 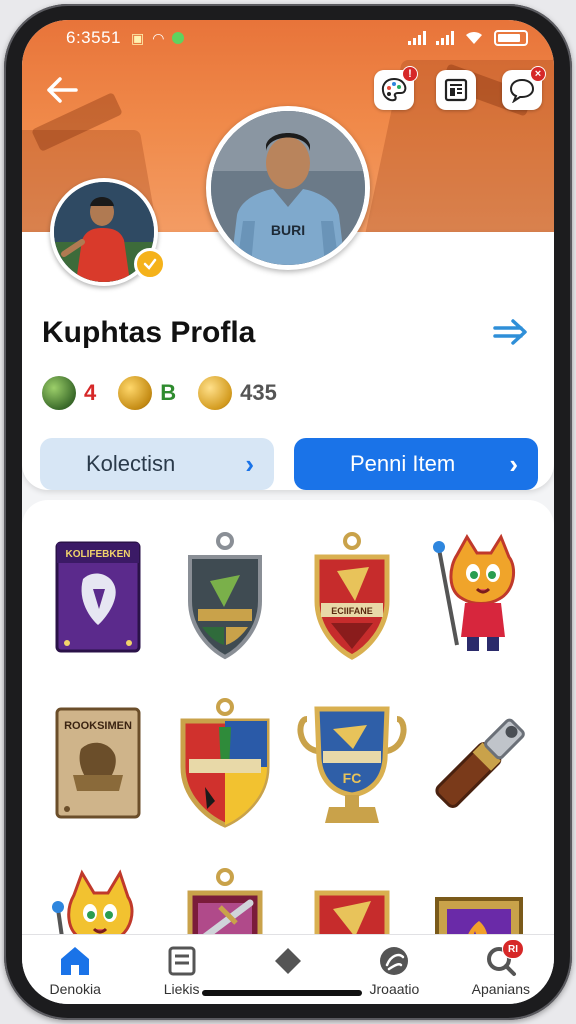 I want to click on grid-item-striped-shield, so click(x=224, y=763).